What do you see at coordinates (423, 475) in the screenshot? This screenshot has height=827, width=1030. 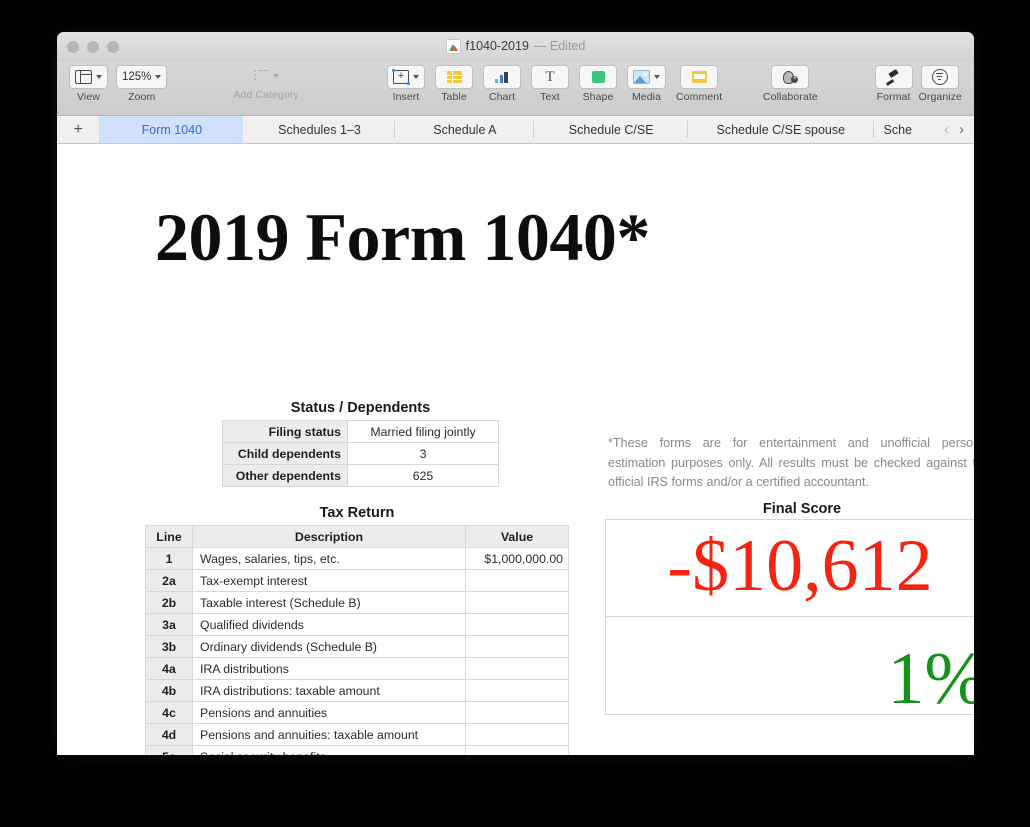 I see `status-row-value: 625` at bounding box center [423, 475].